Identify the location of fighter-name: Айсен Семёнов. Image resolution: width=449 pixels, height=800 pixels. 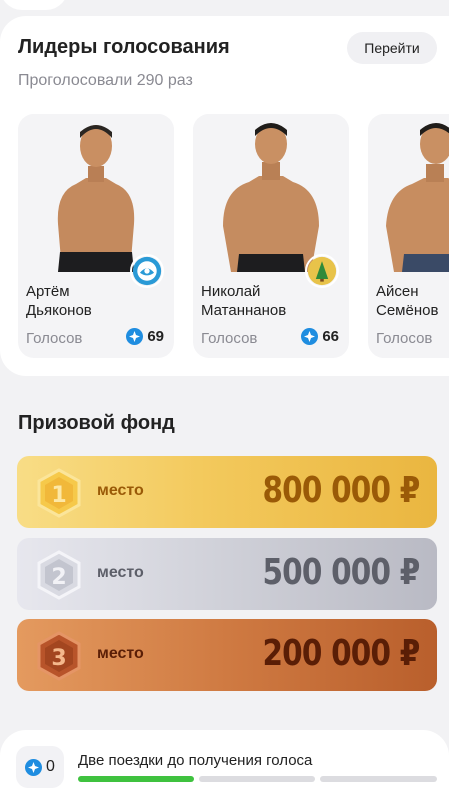
(407, 301).